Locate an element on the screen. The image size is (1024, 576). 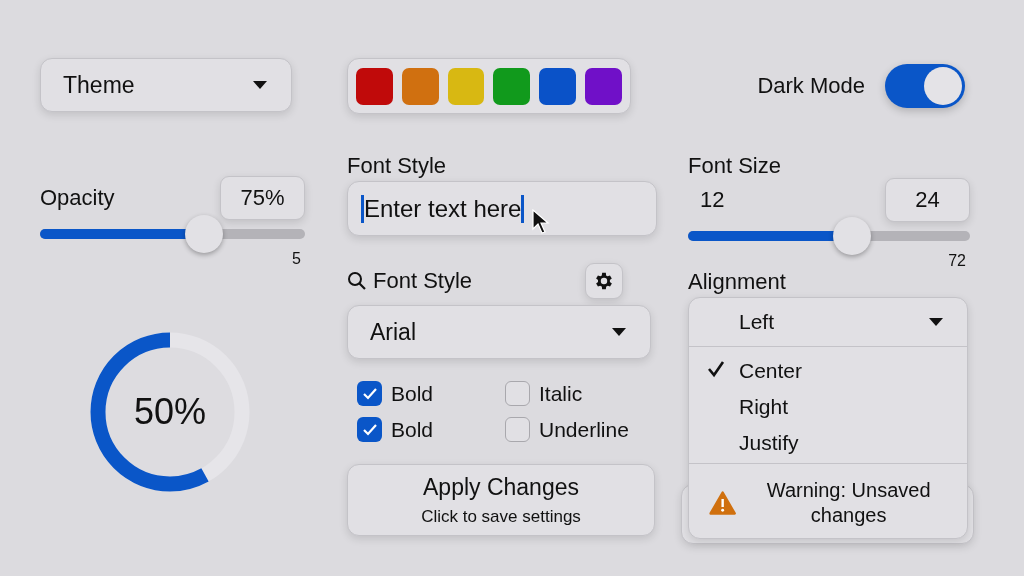
font-style-label: Font Style is located at coordinates (397, 166).